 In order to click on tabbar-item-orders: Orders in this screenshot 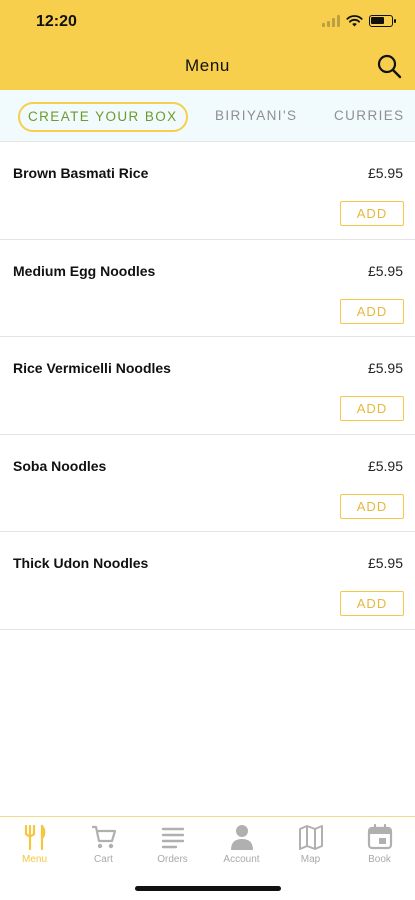, I will do `click(172, 844)`.